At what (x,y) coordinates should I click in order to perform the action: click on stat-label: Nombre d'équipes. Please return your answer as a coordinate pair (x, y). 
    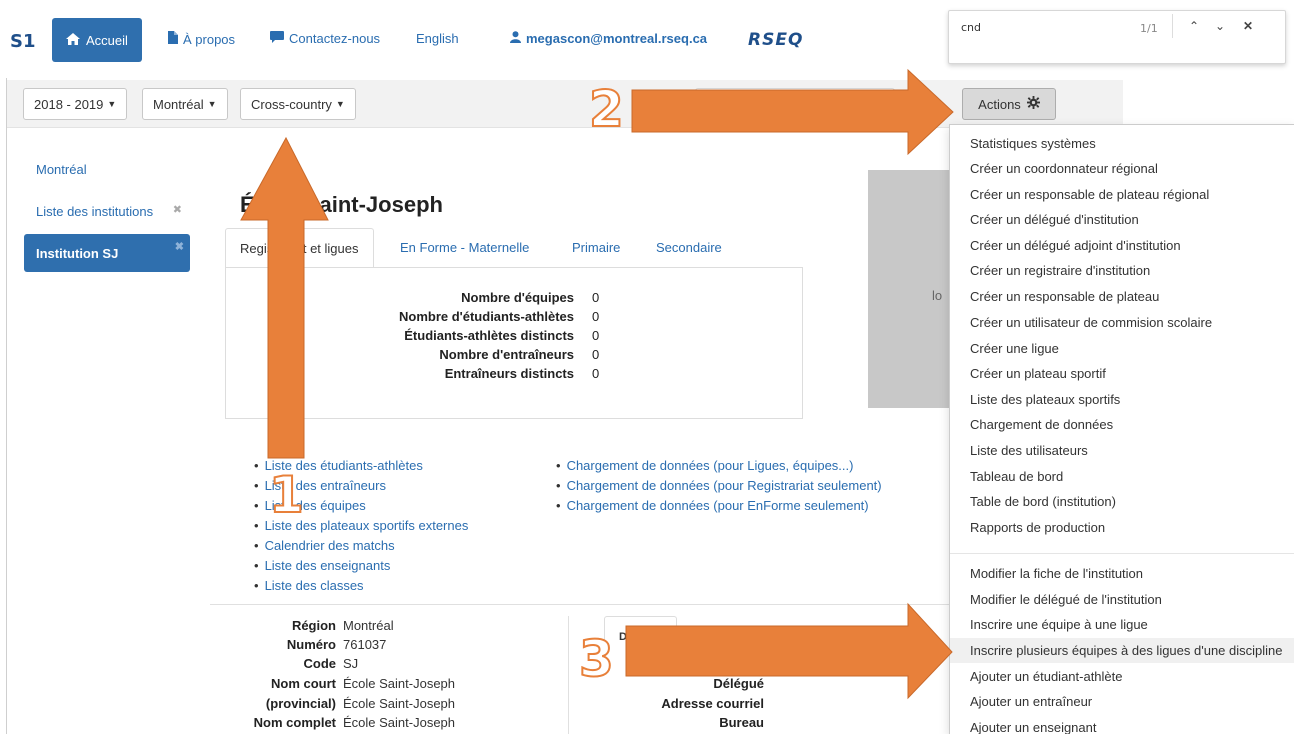
    Looking at the image, I should click on (517, 297).